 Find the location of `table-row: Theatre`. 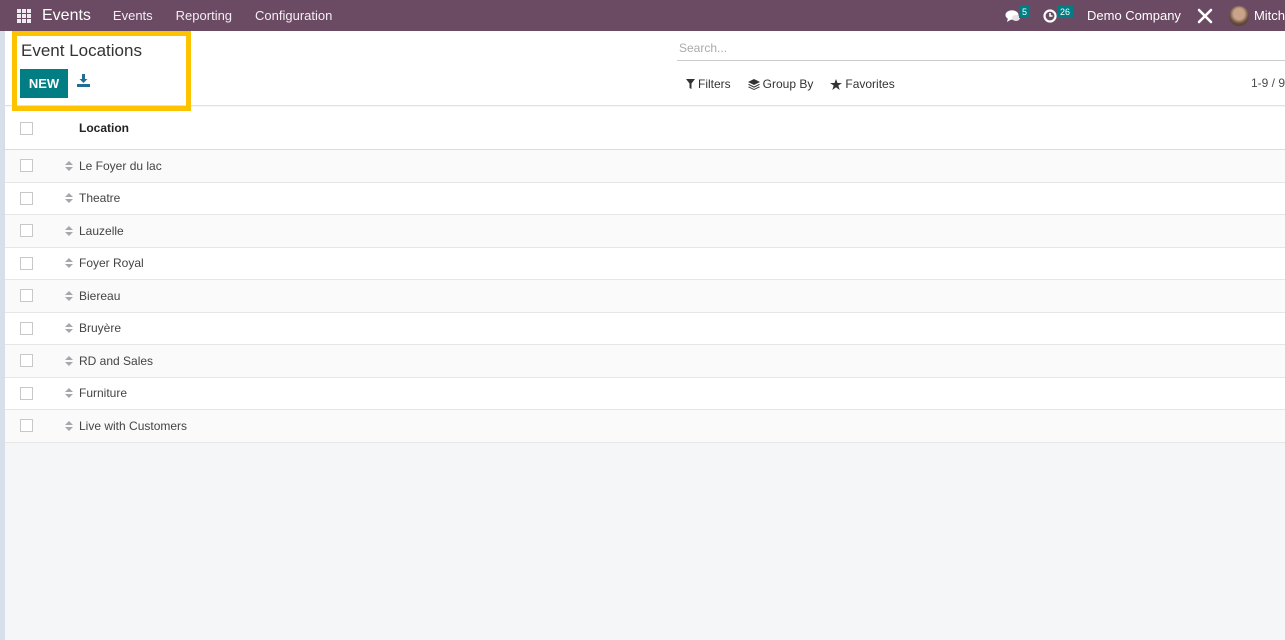

table-row: Theatre is located at coordinates (645, 198).